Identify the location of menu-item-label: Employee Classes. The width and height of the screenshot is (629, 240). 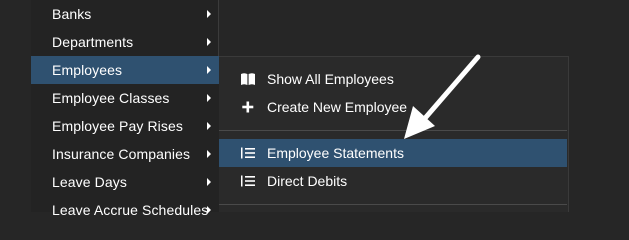
(111, 98).